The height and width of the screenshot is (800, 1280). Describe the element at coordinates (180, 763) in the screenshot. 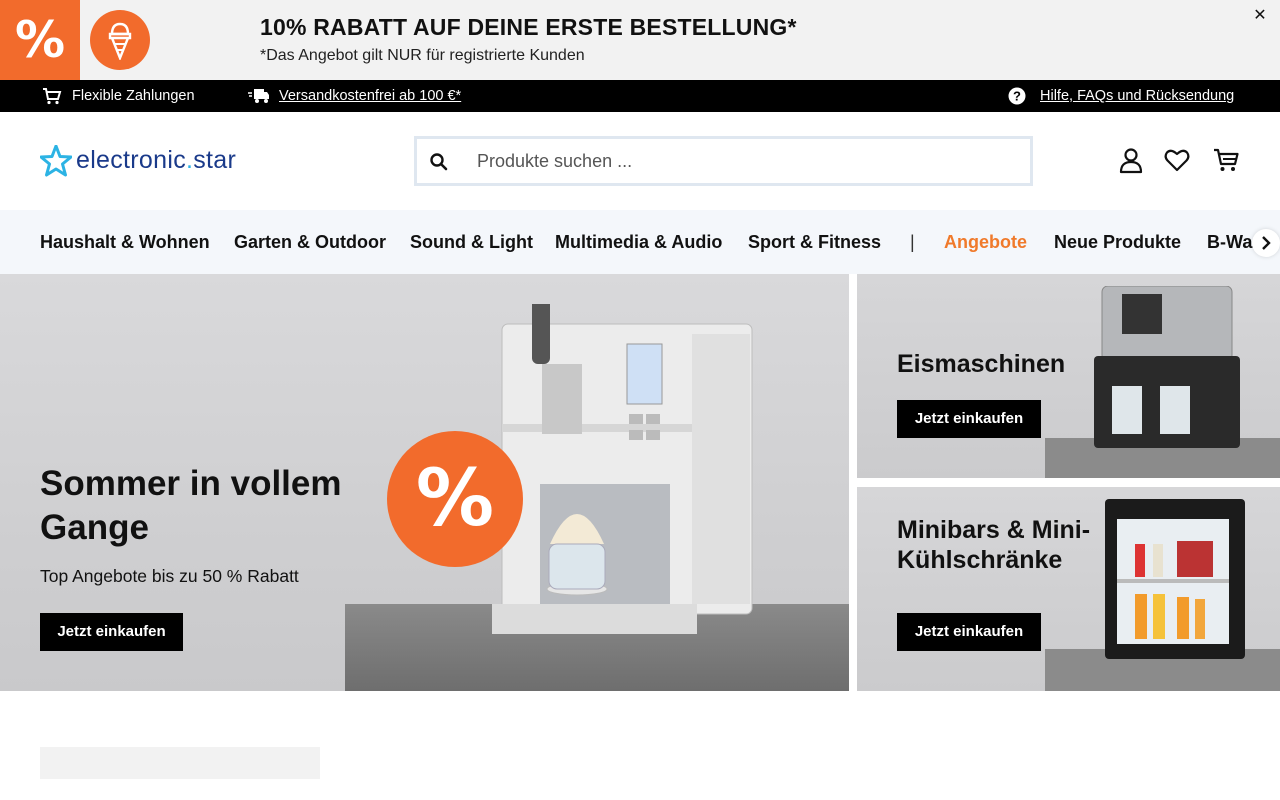

I see `content-placeholder` at that location.